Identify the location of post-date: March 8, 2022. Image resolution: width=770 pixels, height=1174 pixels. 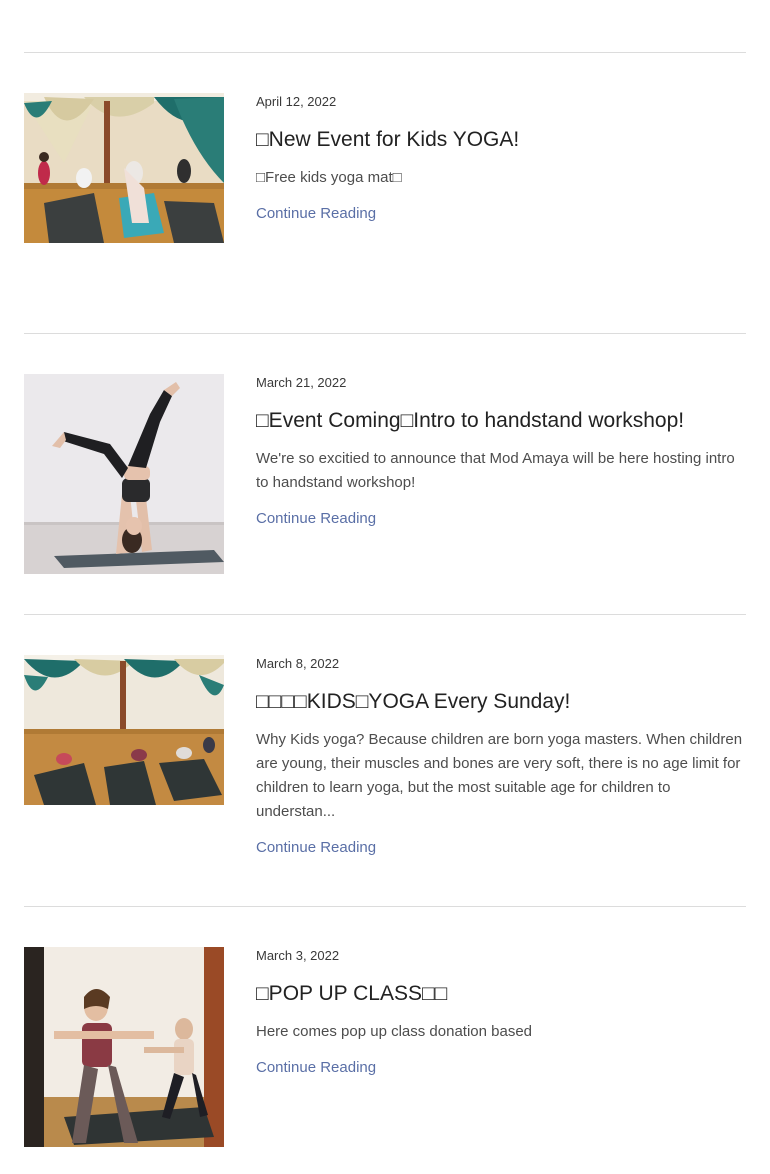
(298, 663).